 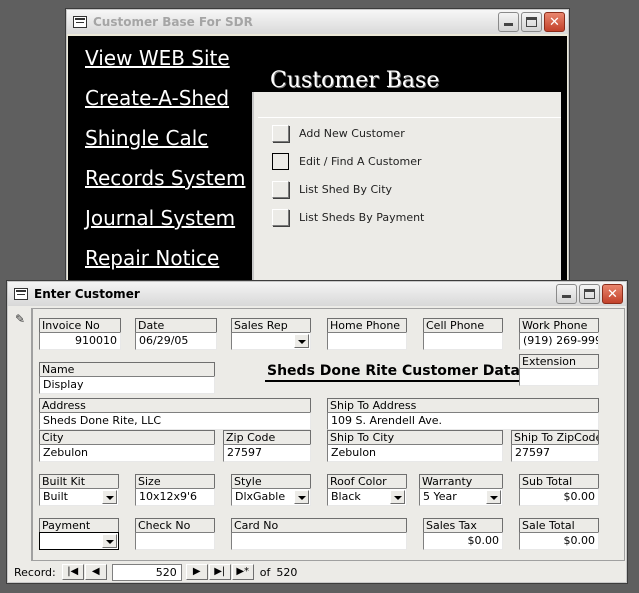 What do you see at coordinates (146, 138) in the screenshot?
I see `nav-link-shingle-calc: Shingle Calc` at bounding box center [146, 138].